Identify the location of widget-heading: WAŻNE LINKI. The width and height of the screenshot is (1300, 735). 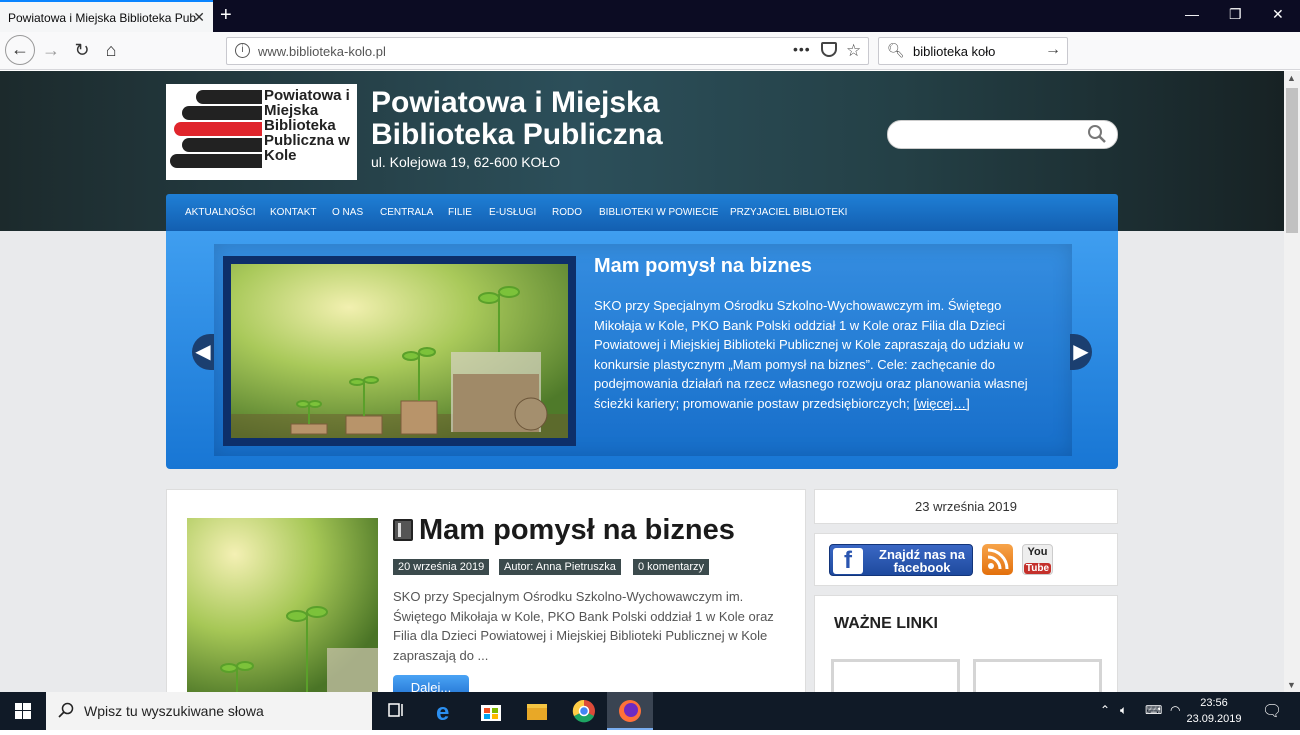
(886, 623).